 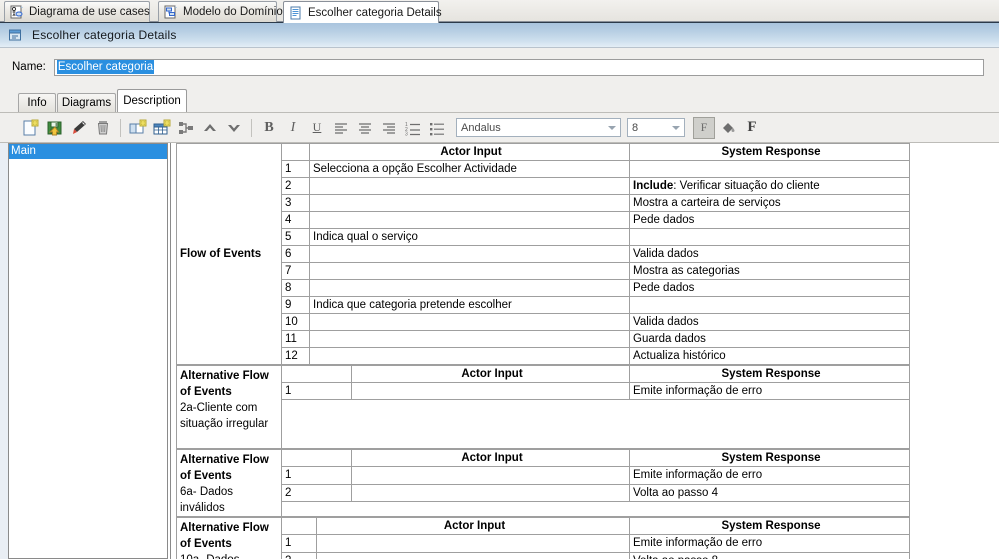 What do you see at coordinates (234, 128) in the screenshot?
I see `move-down-icon` at bounding box center [234, 128].